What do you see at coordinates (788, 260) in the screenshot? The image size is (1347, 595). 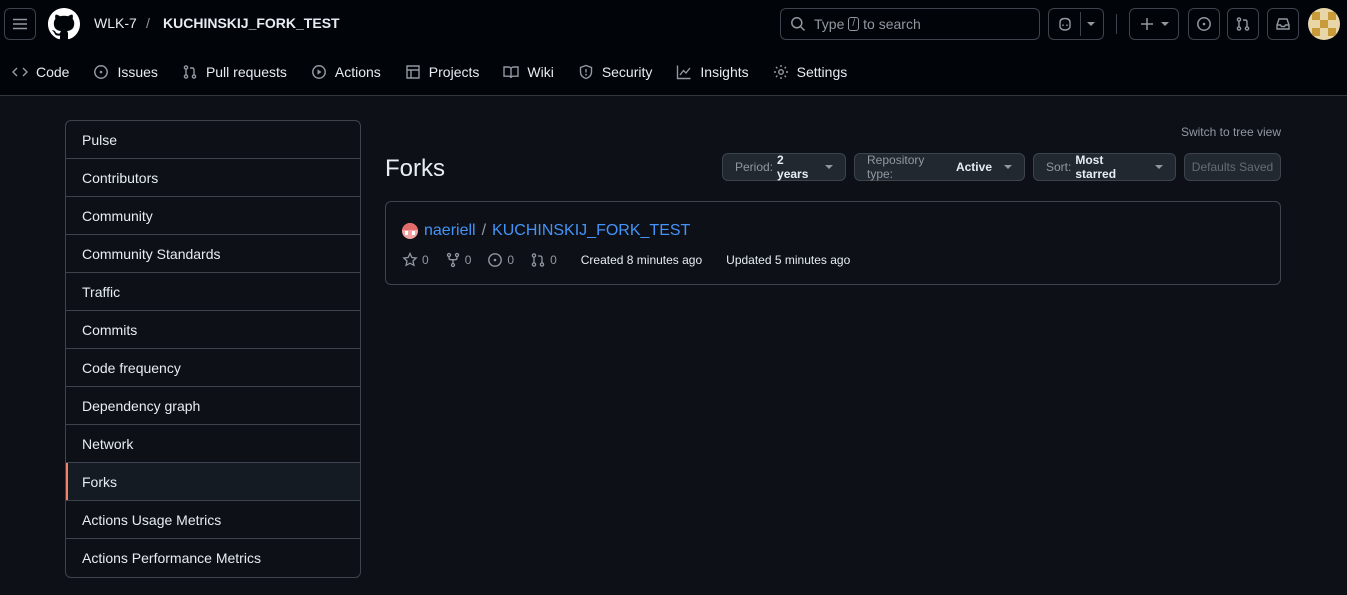 I see `fork-updated: Updated 5 minutes ago` at bounding box center [788, 260].